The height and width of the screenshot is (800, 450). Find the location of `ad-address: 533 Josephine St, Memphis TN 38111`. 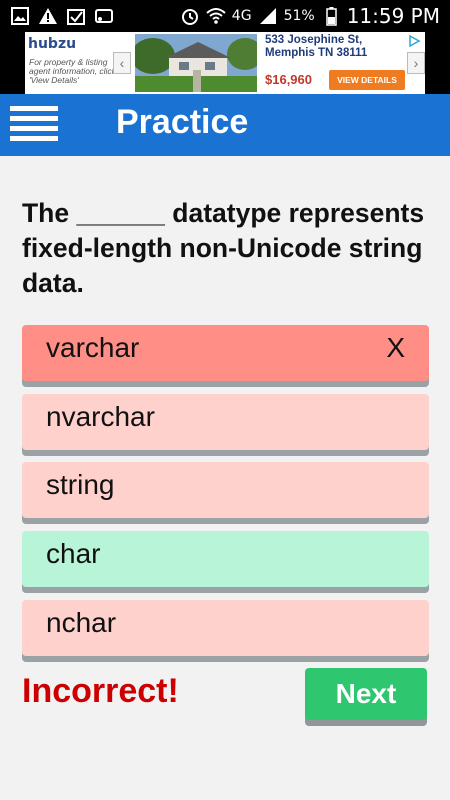

ad-address: 533 Josephine St, Memphis TN 38111 is located at coordinates (316, 46).